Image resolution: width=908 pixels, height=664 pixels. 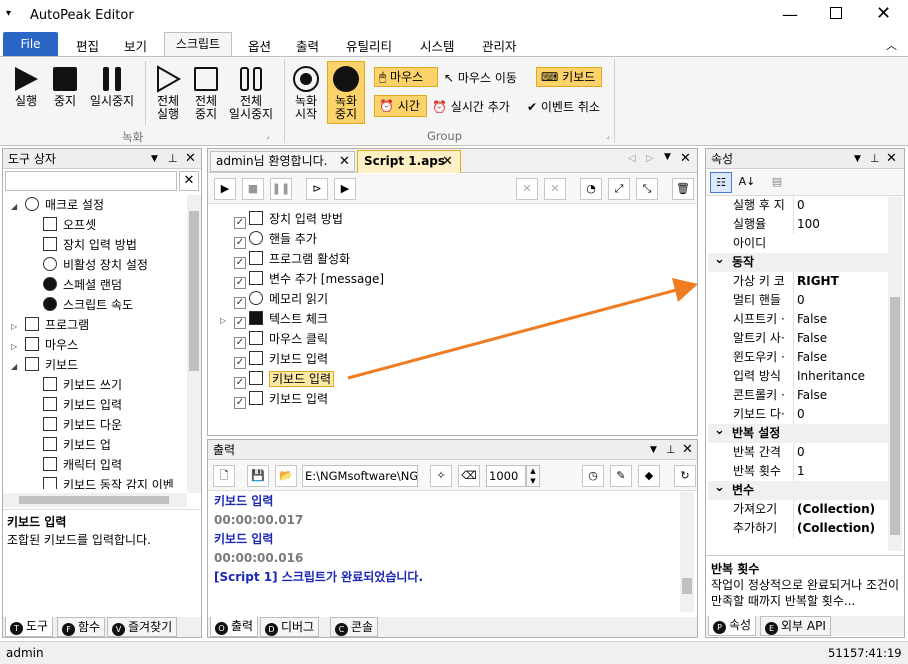 I want to click on pause-button, so click(x=112, y=79).